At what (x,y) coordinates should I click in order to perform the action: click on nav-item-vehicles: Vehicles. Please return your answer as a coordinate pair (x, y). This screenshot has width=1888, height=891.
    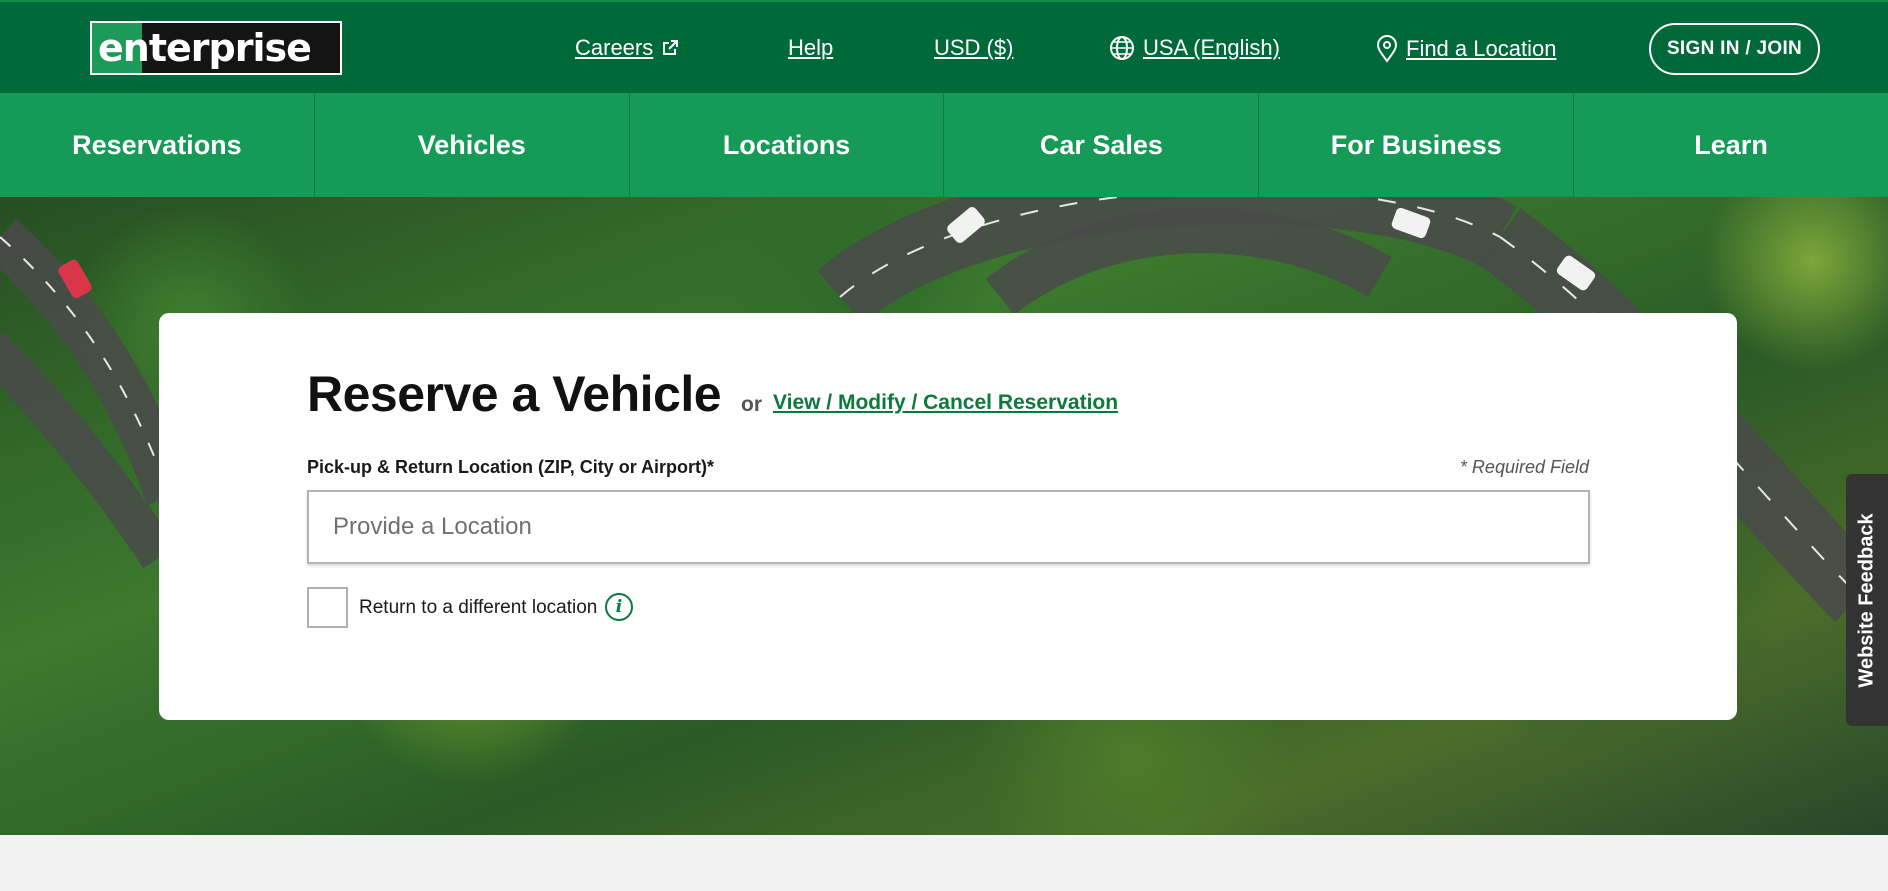
    Looking at the image, I should click on (472, 145).